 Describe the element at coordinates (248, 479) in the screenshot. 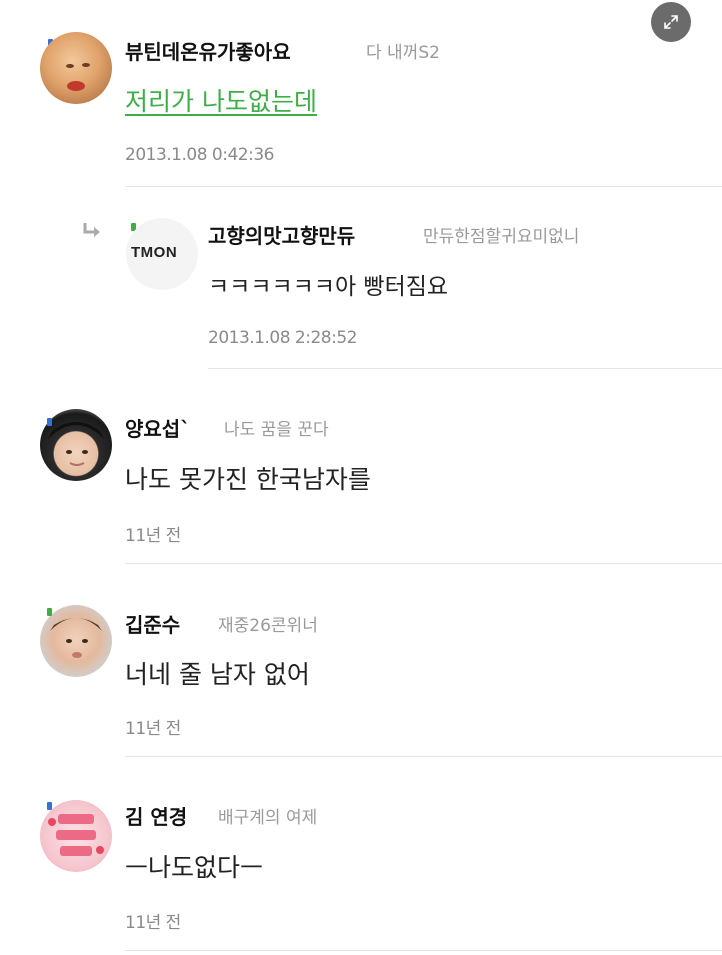

I see `comment-body: 나도 못가진 한국남자를` at that location.